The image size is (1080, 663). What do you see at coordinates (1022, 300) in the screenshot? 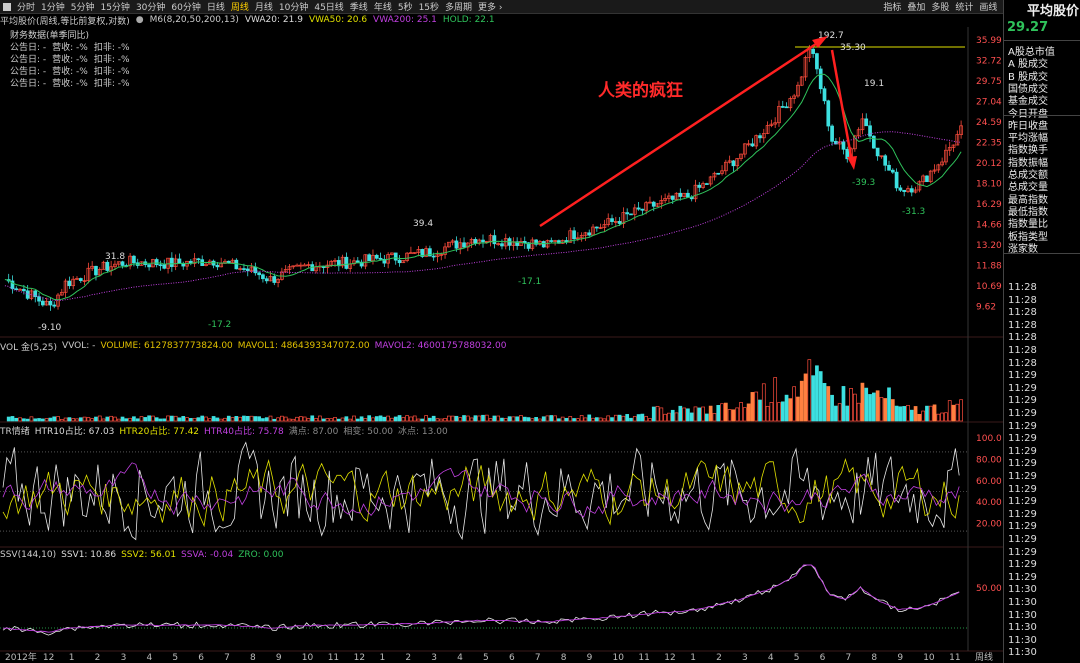
I see `tick-time: 11:28` at bounding box center [1022, 300].